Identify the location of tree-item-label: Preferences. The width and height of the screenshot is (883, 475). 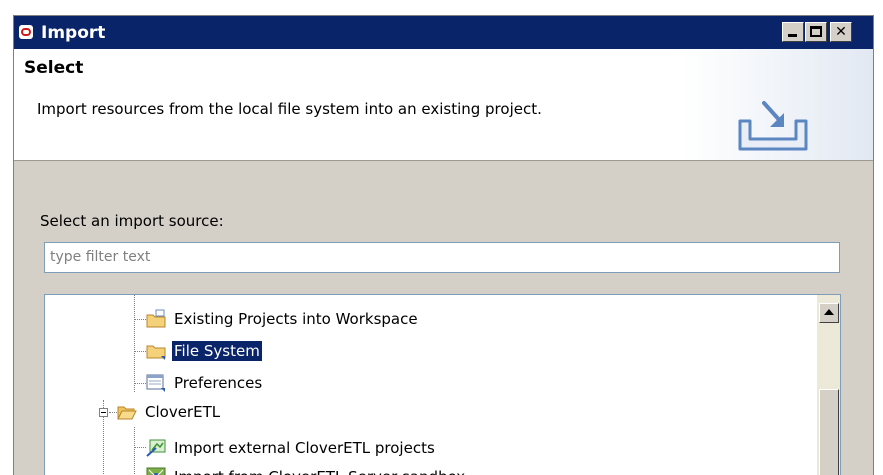
(218, 383).